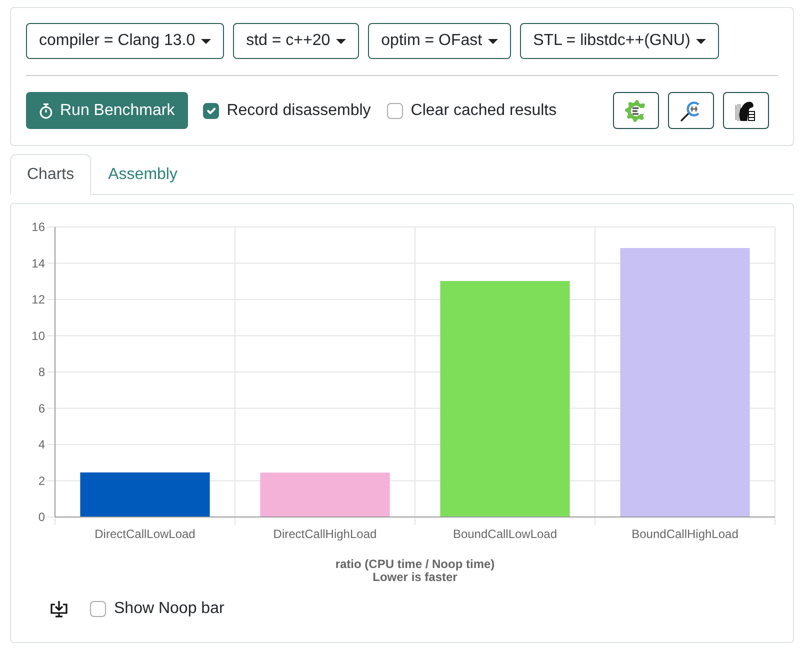 This screenshot has height=655, width=802. Describe the element at coordinates (440, 41) in the screenshot. I see `dropdown-button: optim = OFast` at that location.